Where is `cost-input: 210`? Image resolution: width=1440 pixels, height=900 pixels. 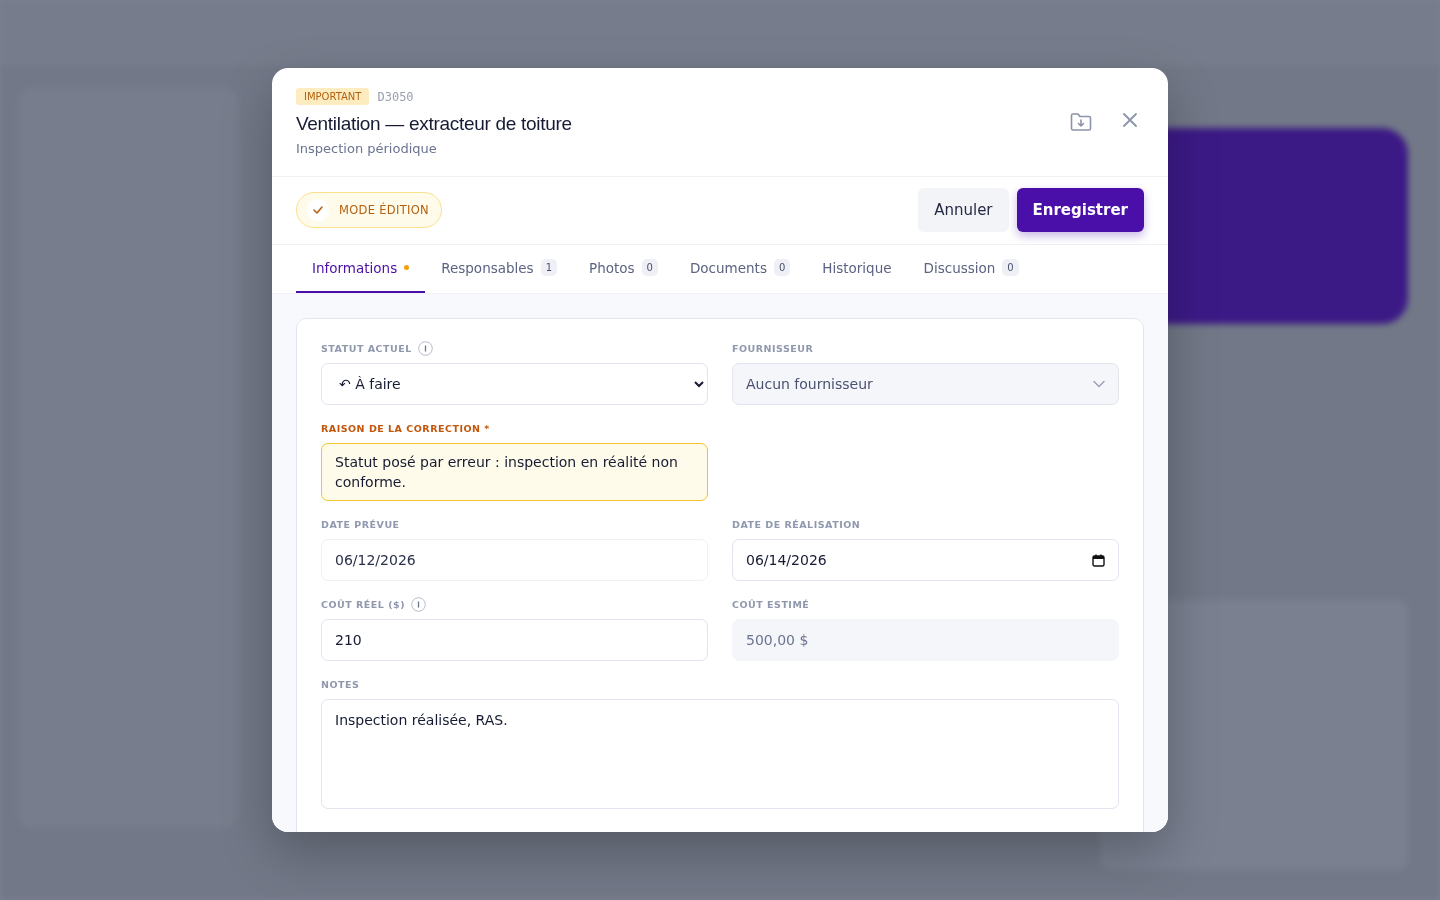
cost-input: 210 is located at coordinates (514, 640).